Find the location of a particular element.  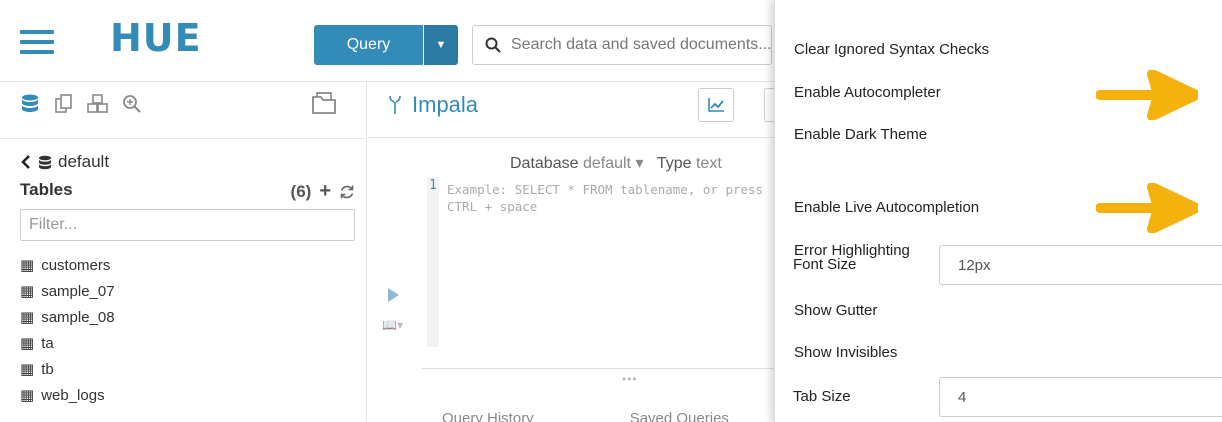

editor-title: Impala is located at coordinates (433, 105).